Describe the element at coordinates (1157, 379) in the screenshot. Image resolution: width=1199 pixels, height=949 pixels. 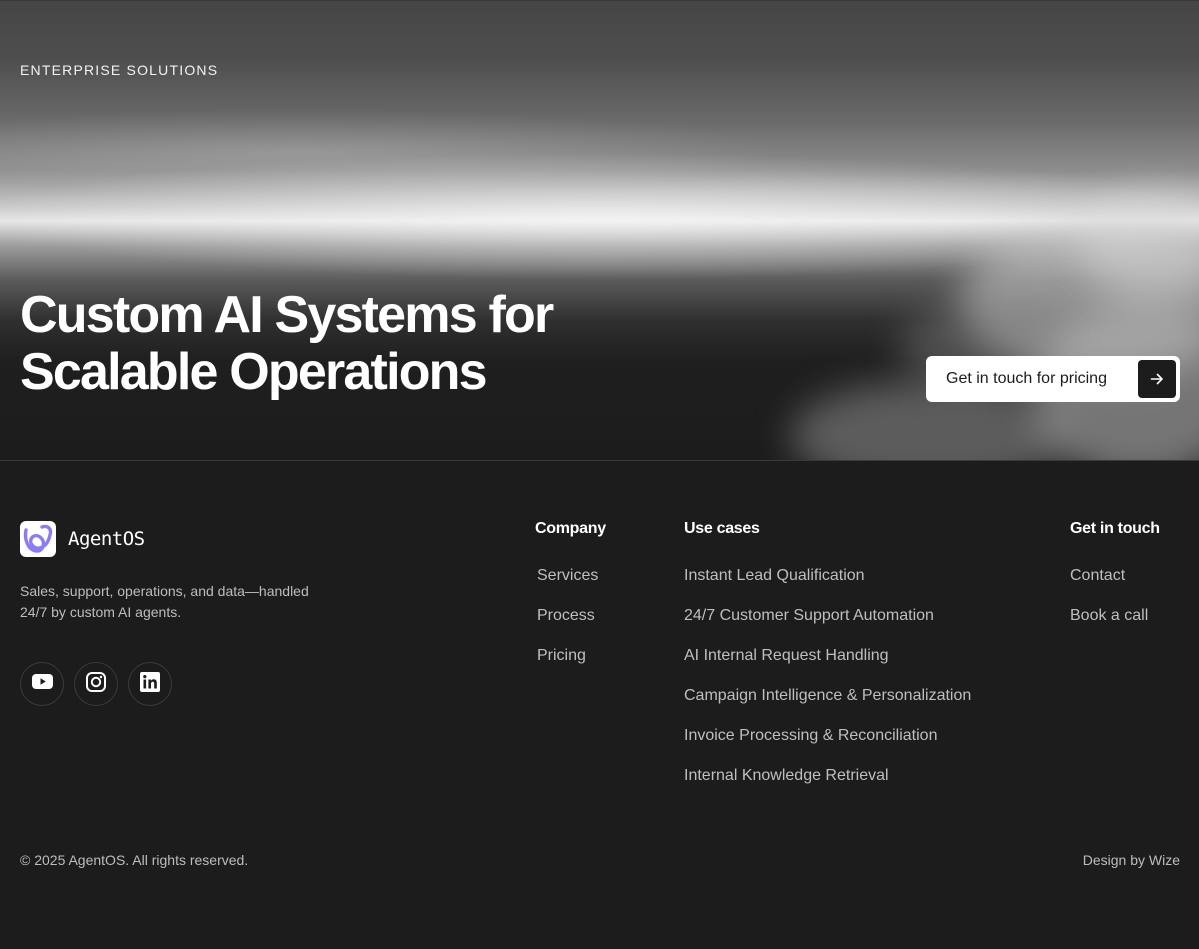
I see `arrow-right-icon` at that location.